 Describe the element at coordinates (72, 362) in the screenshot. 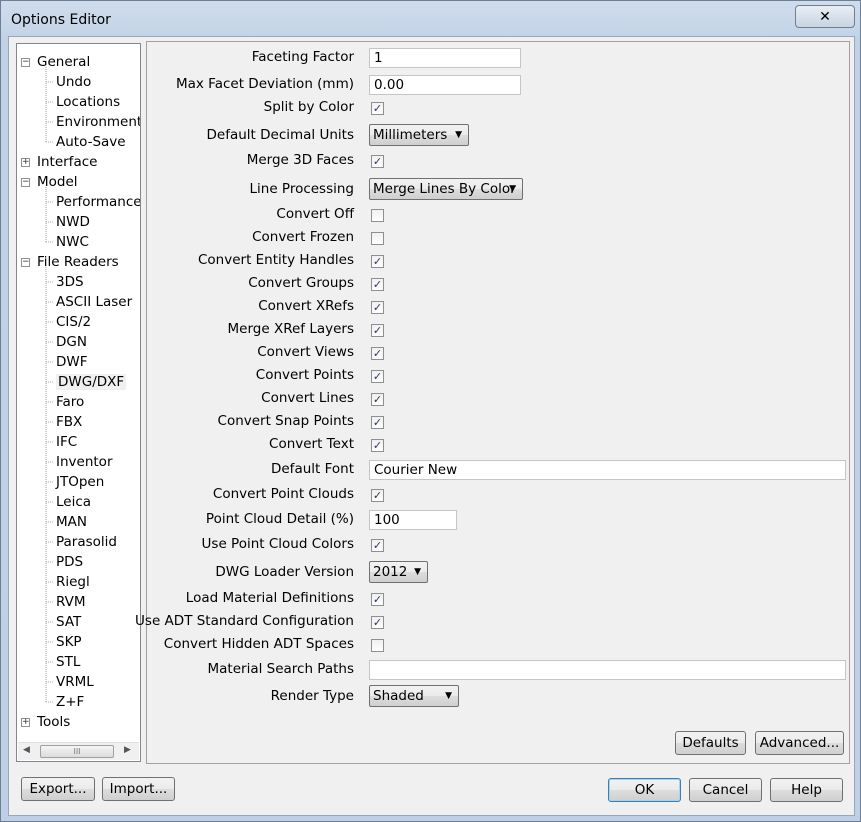

I see `tree-item-dwf: DWF` at that location.